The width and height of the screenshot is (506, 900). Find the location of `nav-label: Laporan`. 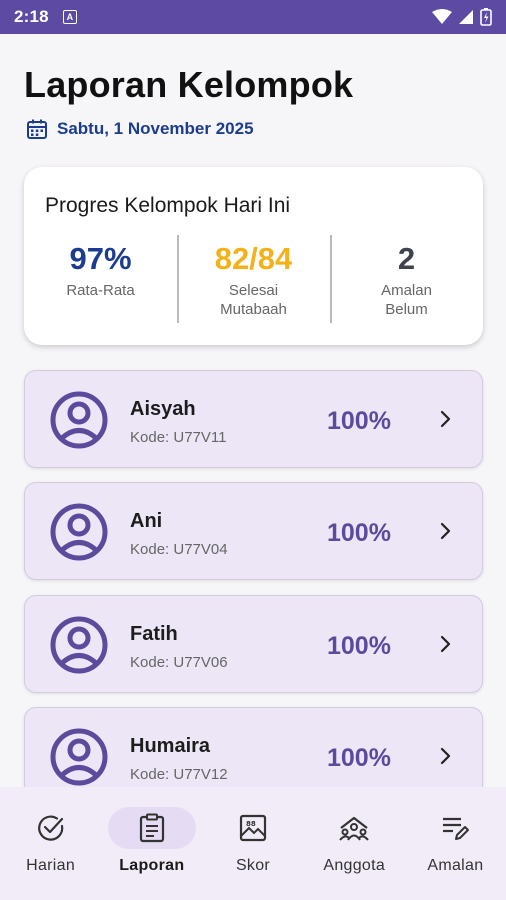

nav-label: Laporan is located at coordinates (152, 865).